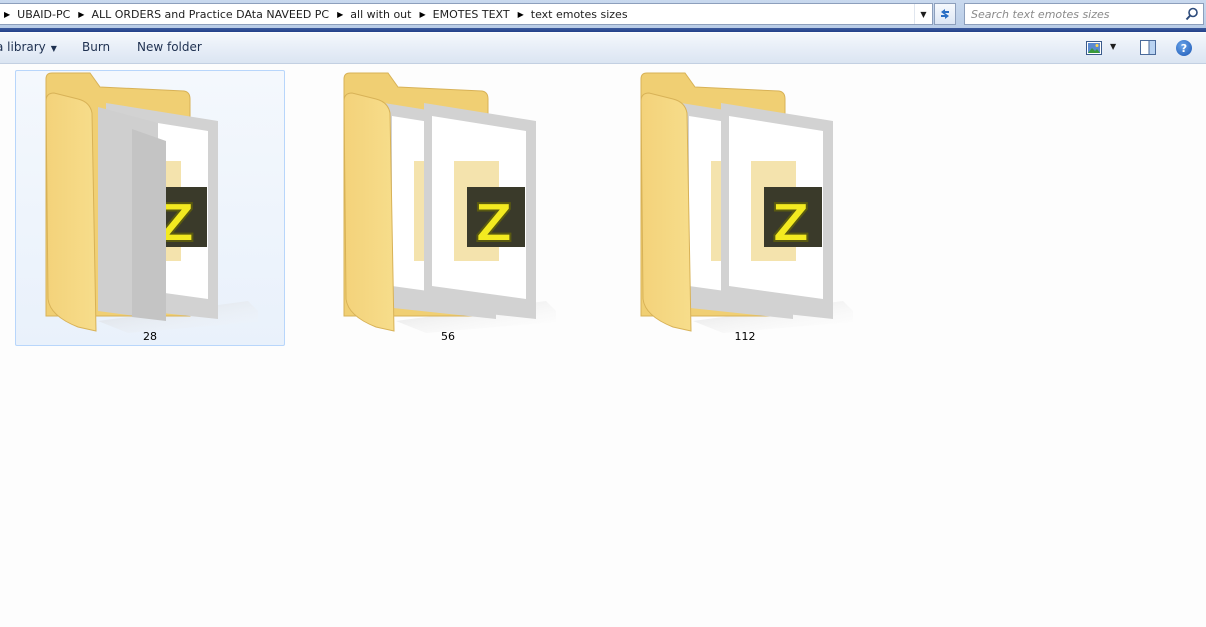  Describe the element at coordinates (1094, 48) in the screenshot. I see `change-view-icon` at that location.